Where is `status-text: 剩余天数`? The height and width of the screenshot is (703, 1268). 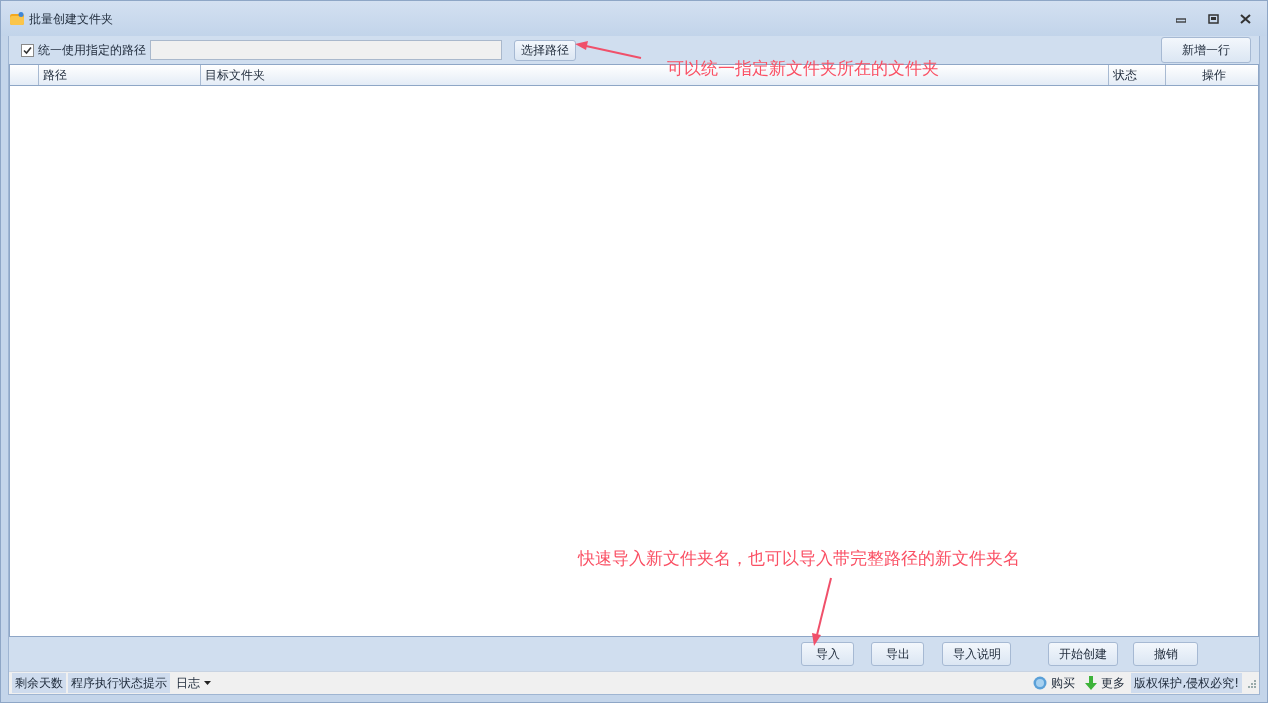 status-text: 剩余天数 is located at coordinates (39, 683).